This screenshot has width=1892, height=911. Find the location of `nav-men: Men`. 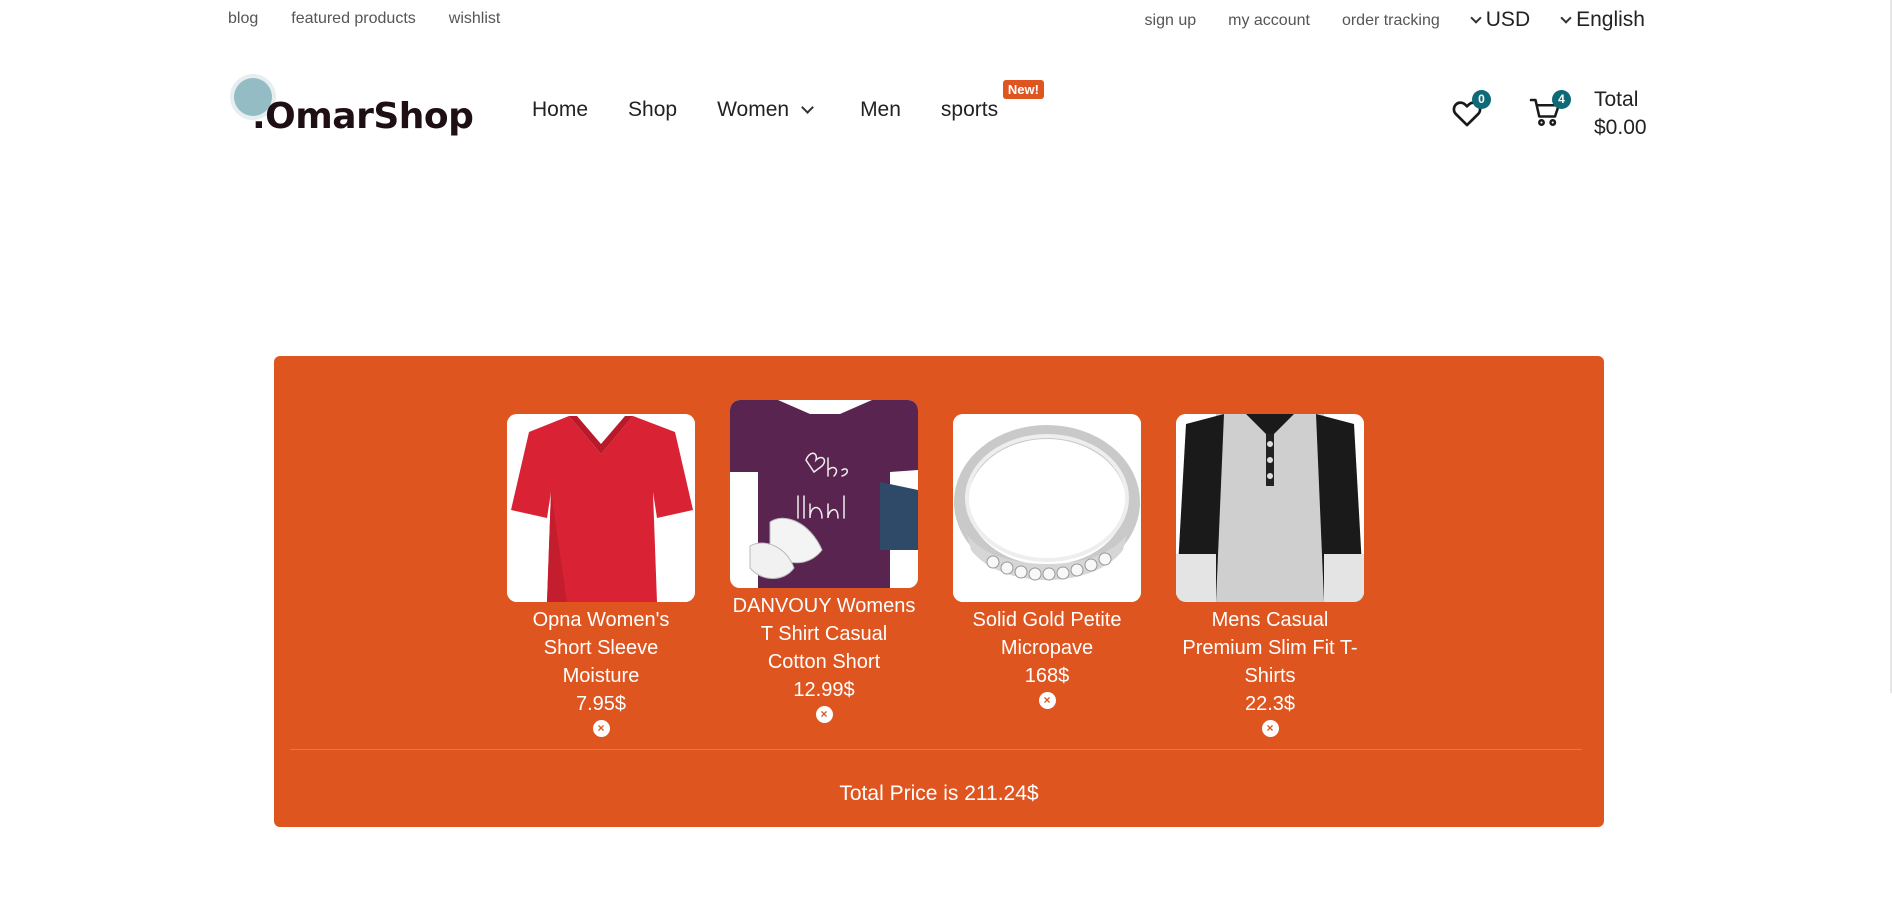

nav-men: Men is located at coordinates (880, 110).